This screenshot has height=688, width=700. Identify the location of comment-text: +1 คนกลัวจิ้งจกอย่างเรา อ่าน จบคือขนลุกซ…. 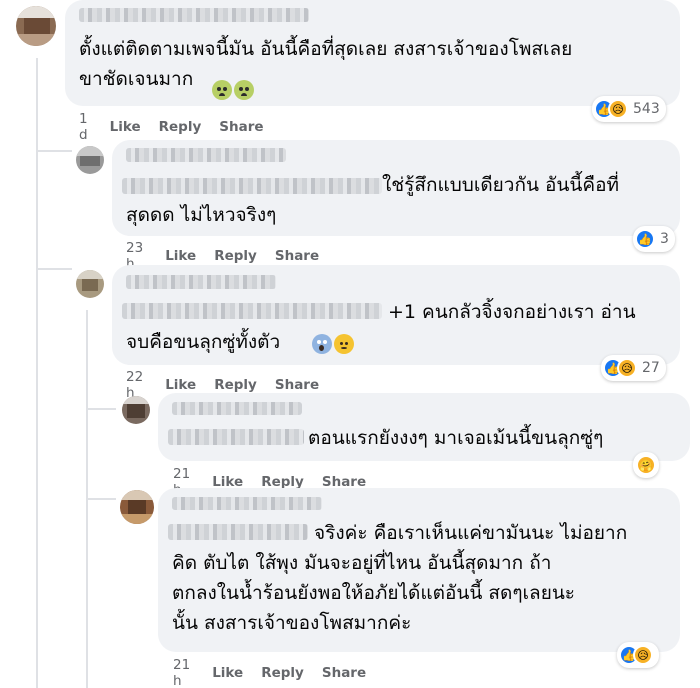
(381, 327).